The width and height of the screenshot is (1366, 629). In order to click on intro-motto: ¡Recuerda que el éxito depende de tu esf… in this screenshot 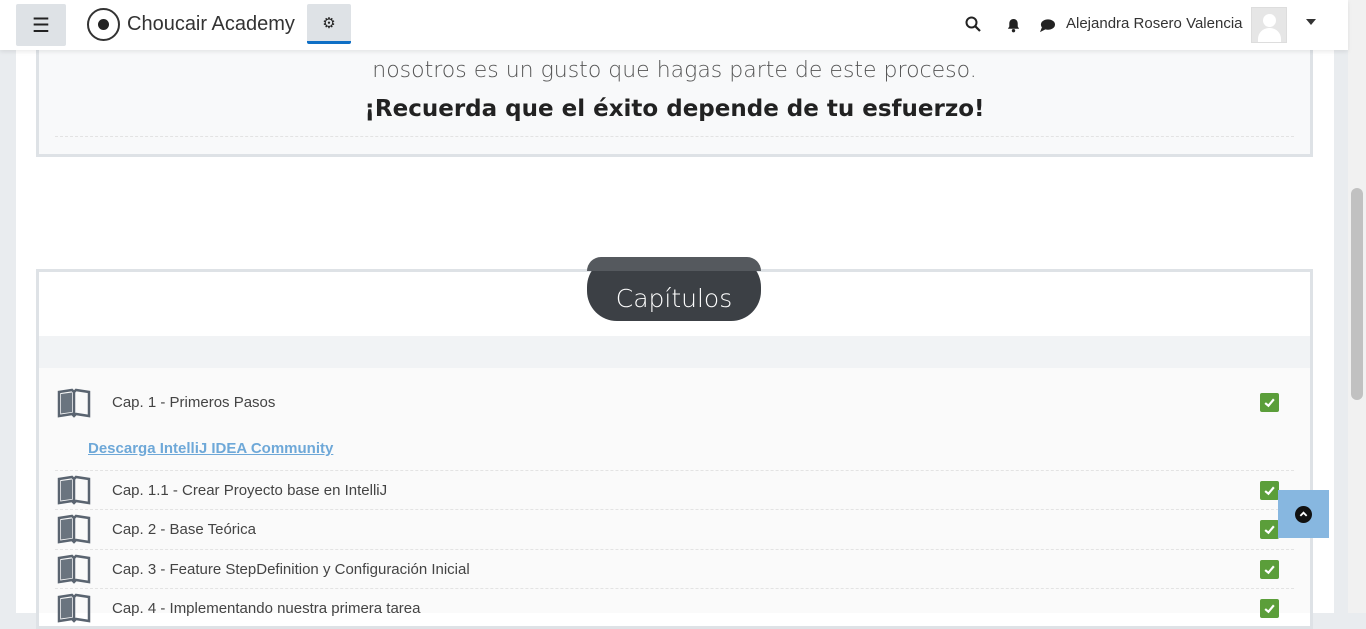, I will do `click(674, 109)`.